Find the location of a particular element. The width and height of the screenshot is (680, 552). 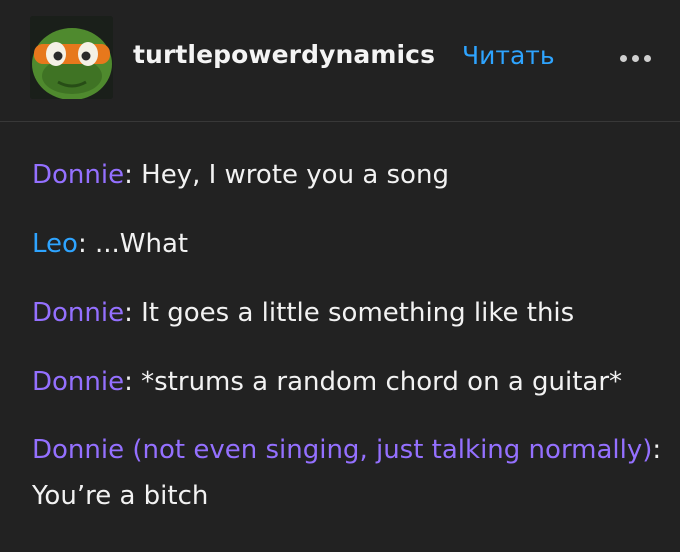

avatar is located at coordinates (71, 57).